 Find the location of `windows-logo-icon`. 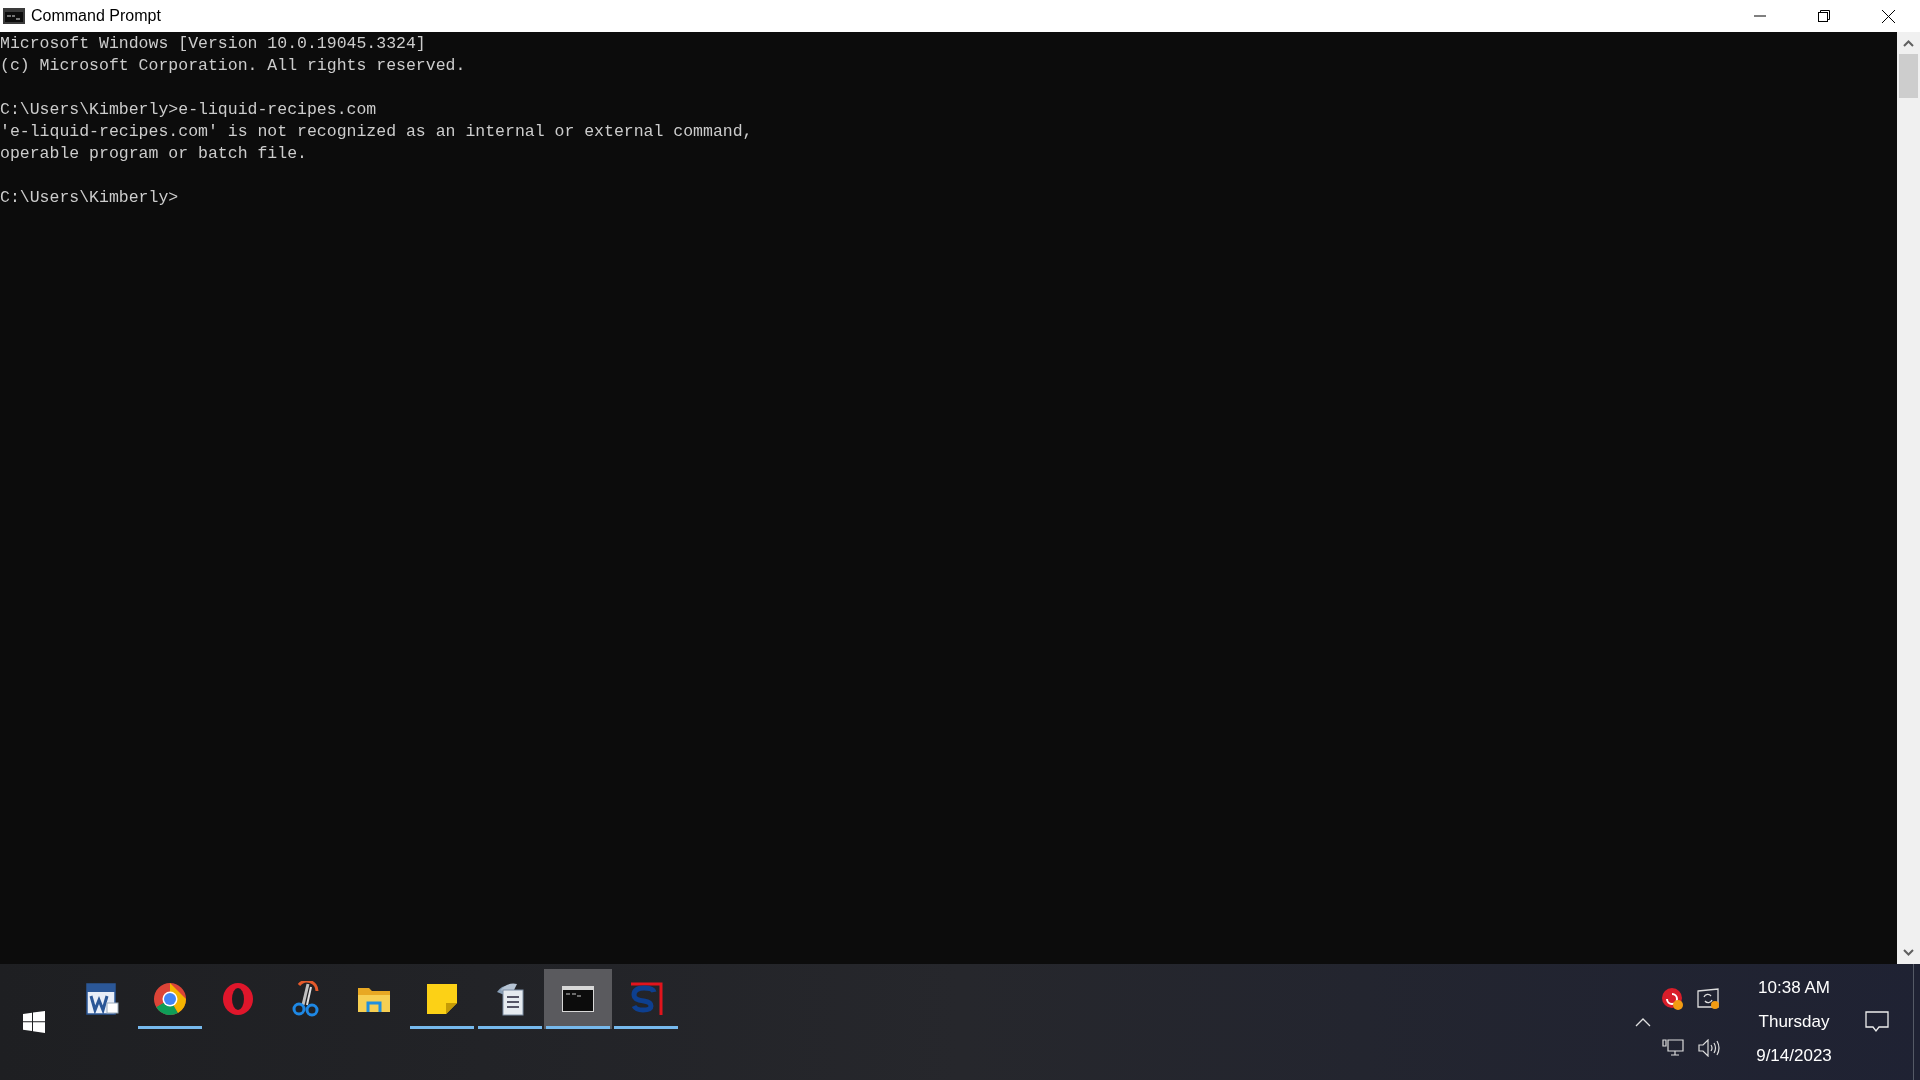

windows-logo-icon is located at coordinates (34, 1022).